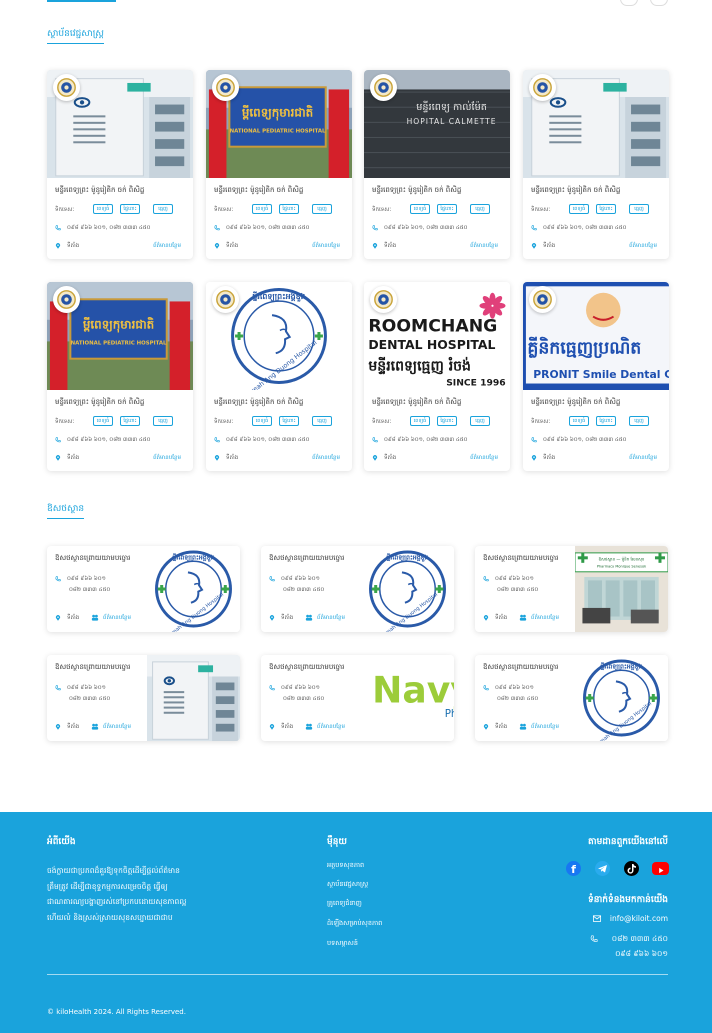 The height and width of the screenshot is (1033, 712). What do you see at coordinates (354, 924) in the screenshot?
I see `footer-menu-health-tips: ដំឡើងសម្រាប់សុខភាព` at bounding box center [354, 924].